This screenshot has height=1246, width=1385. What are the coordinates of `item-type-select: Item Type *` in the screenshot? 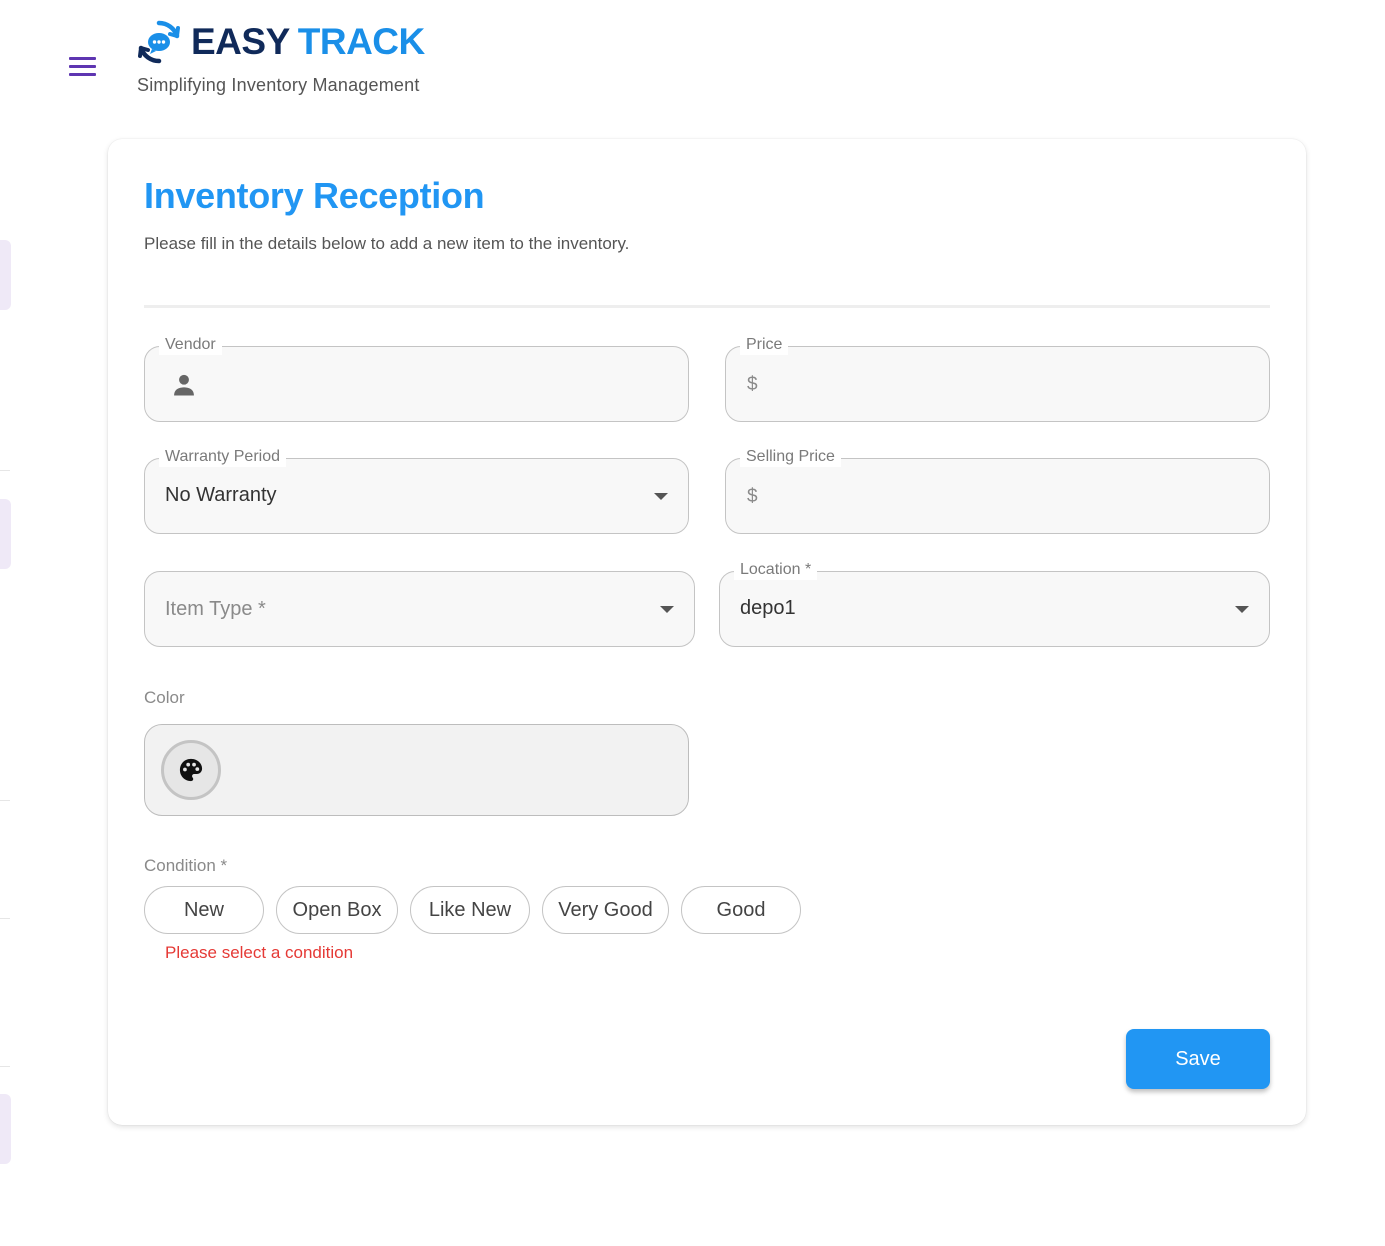 It's located at (419, 609).